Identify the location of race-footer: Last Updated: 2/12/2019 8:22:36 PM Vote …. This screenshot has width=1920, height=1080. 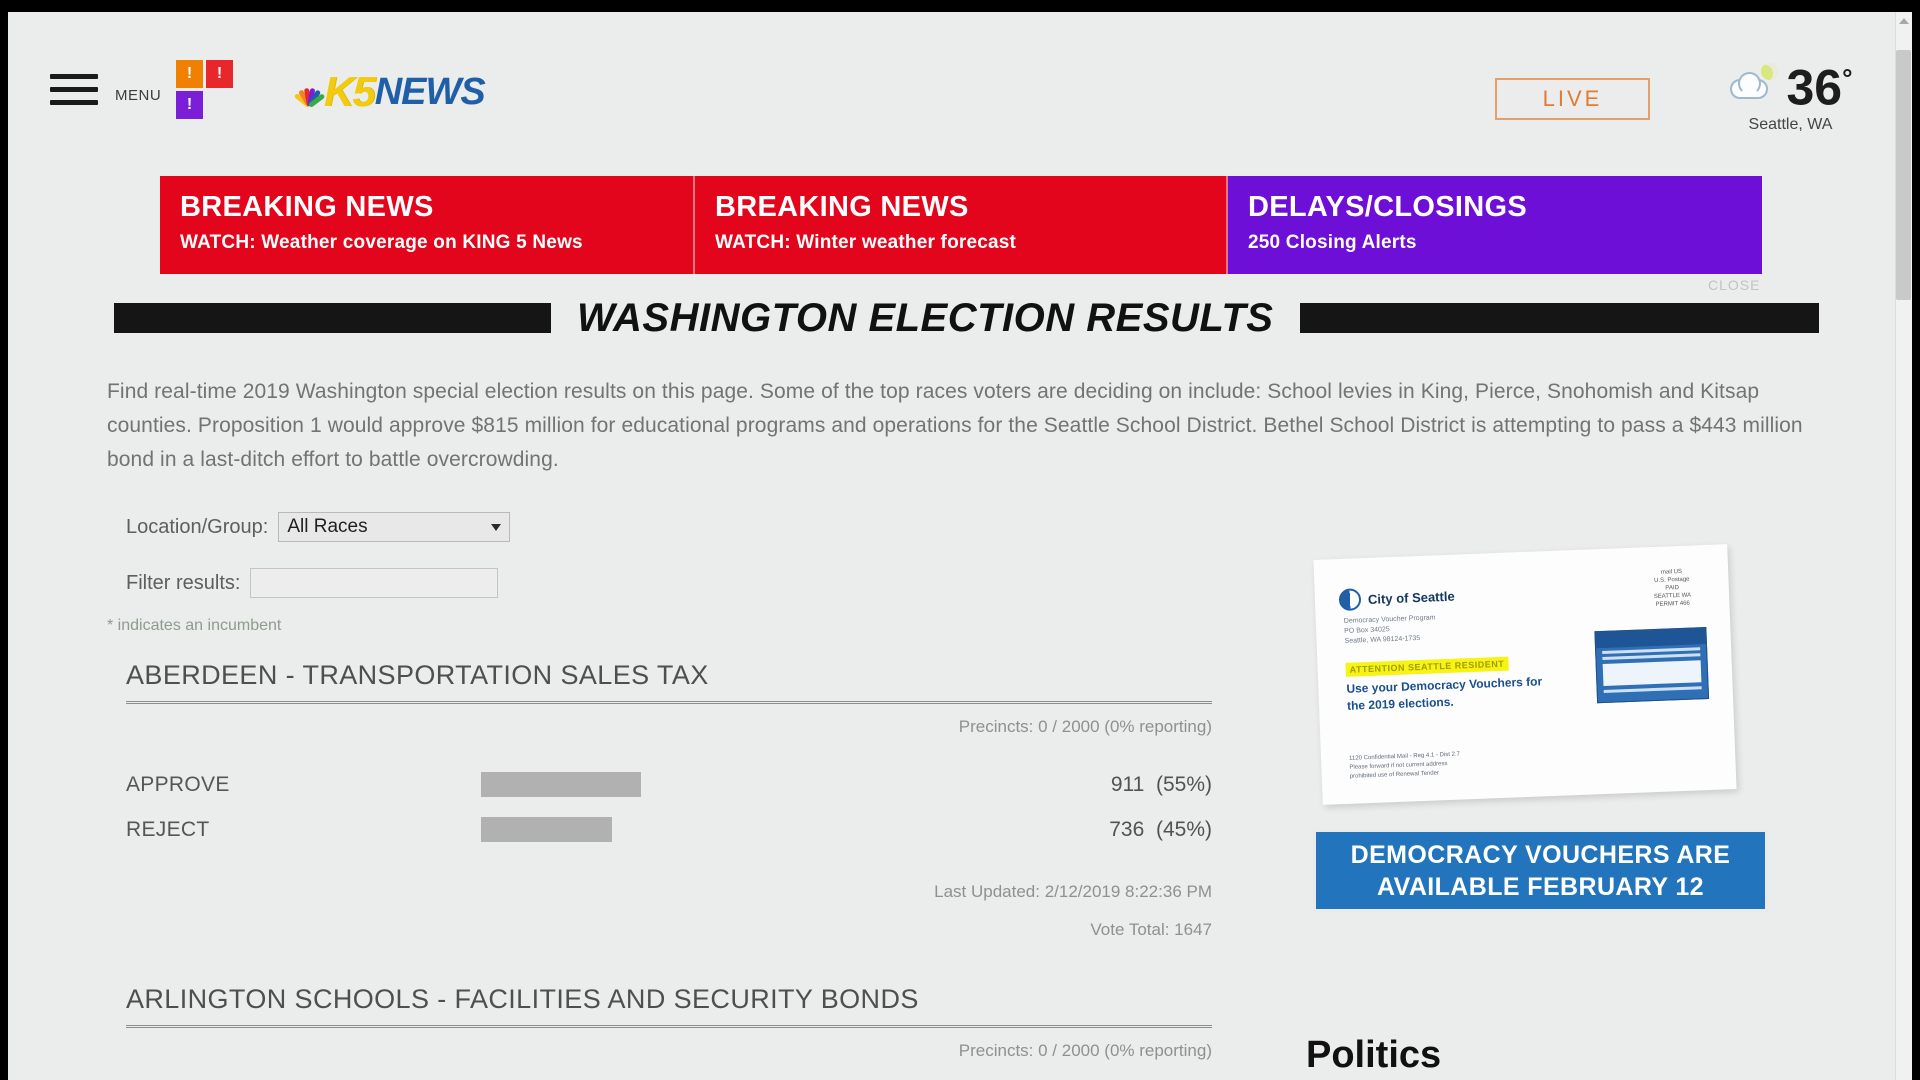
(669, 911).